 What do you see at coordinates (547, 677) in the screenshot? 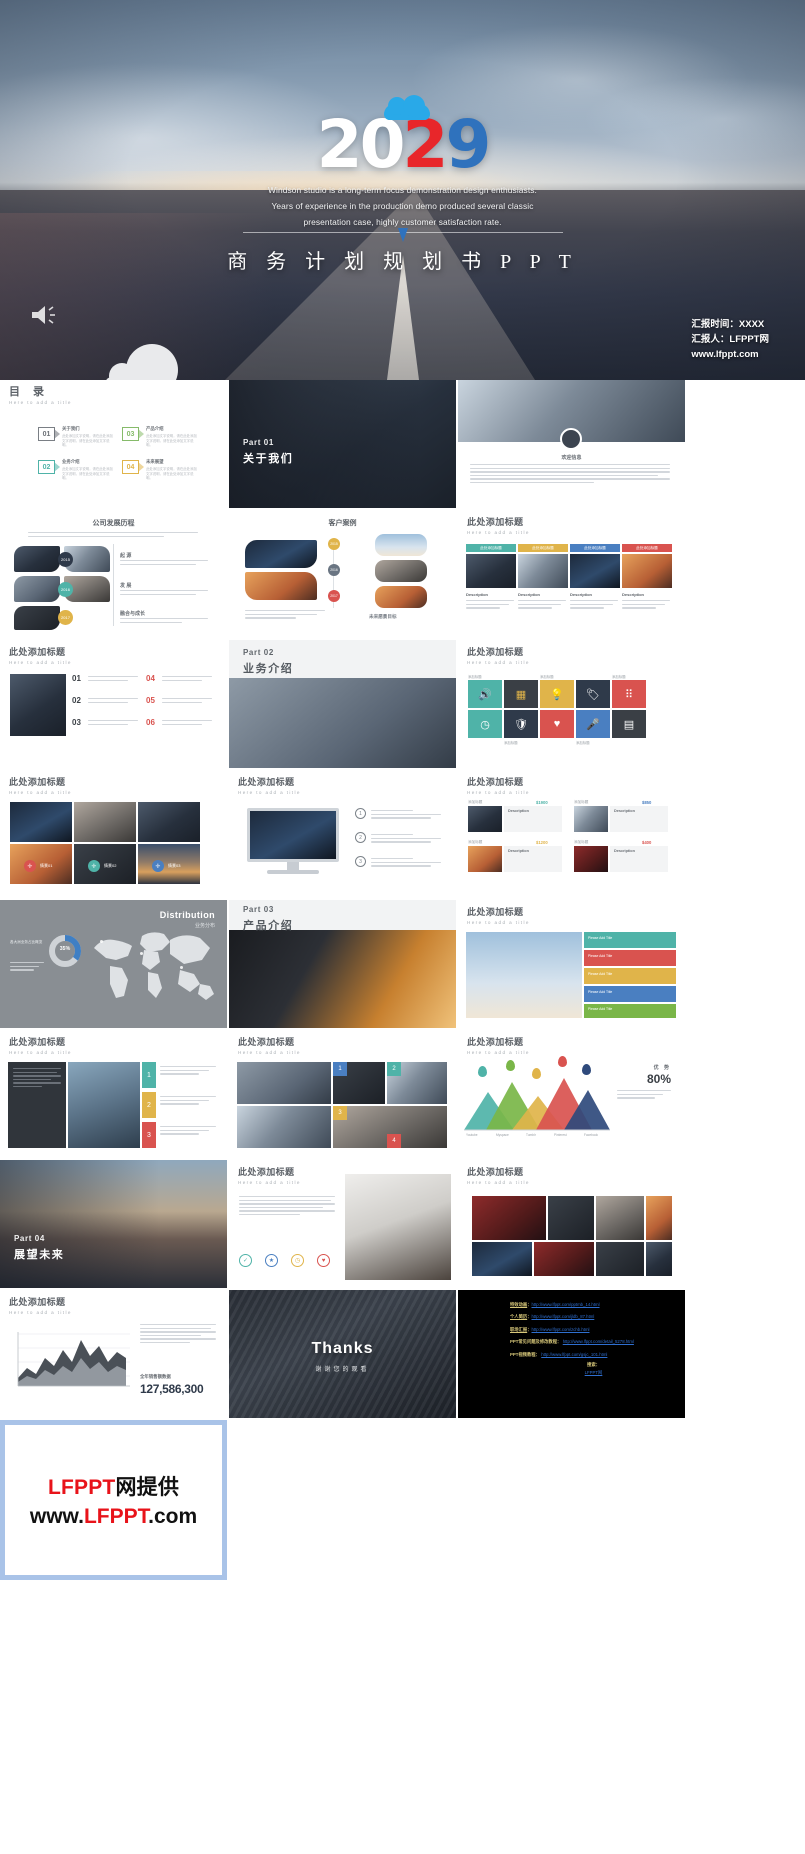
I see `icon-label-2: 添加标题` at bounding box center [547, 677].